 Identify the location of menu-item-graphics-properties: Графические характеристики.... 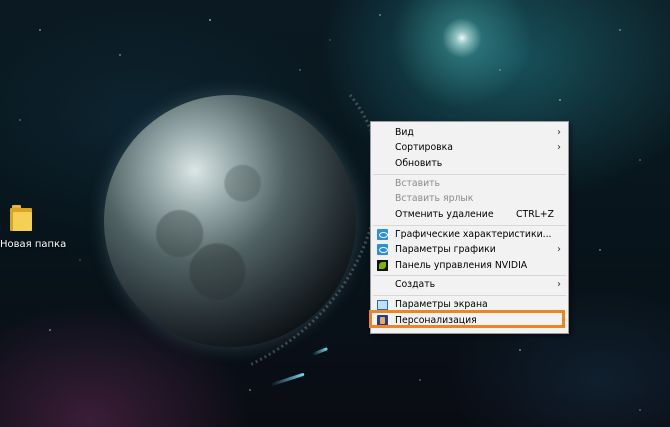
(469, 234).